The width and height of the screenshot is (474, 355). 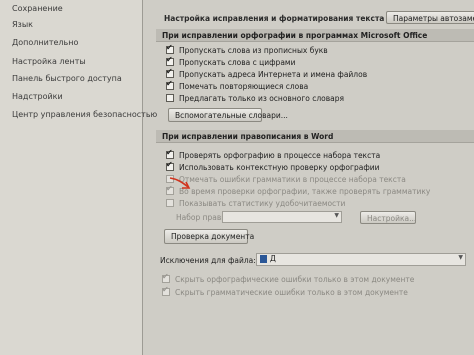 What do you see at coordinates (230, 61) in the screenshot?
I see `option-ignore-numbers: Пропускать слова с цифрами` at bounding box center [230, 61].